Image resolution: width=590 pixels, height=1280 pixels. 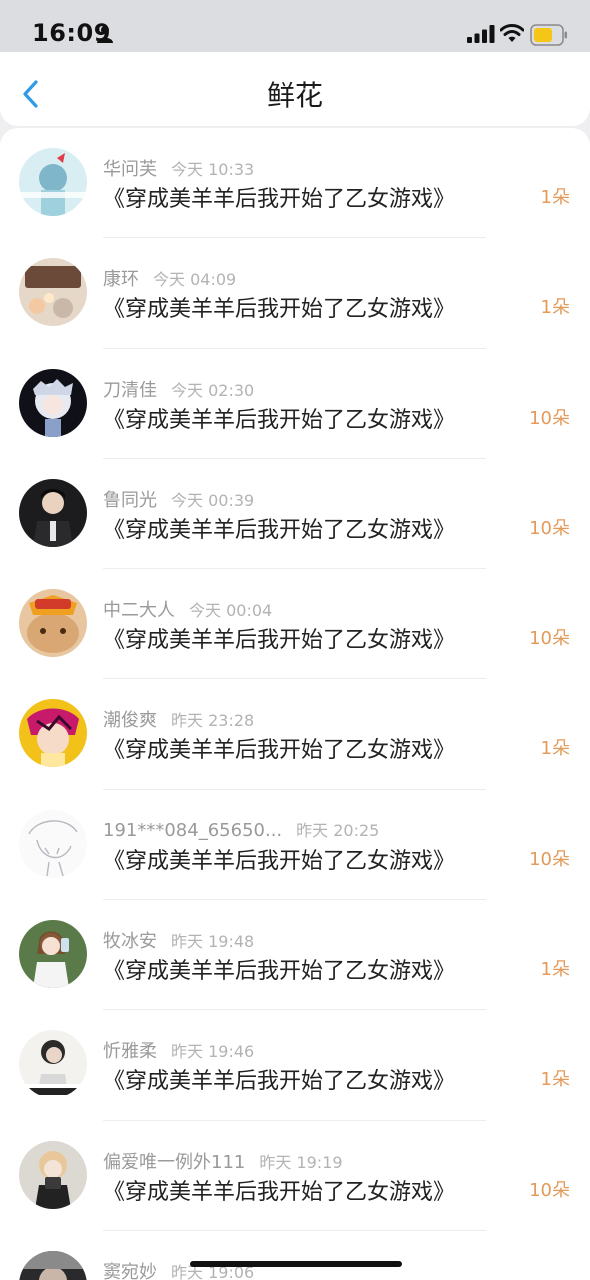 I want to click on timestamp: 今天 10:33, so click(x=213, y=169).